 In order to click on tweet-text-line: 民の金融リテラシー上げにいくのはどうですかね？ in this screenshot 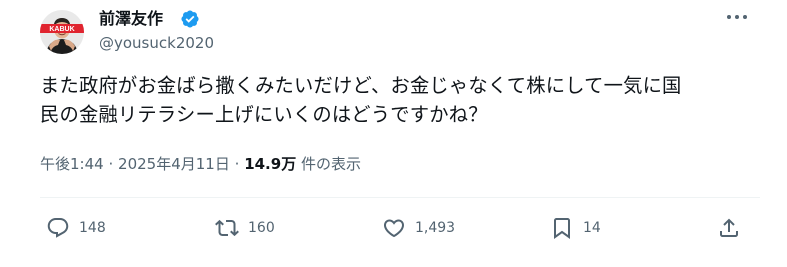, I will do `click(264, 114)`.